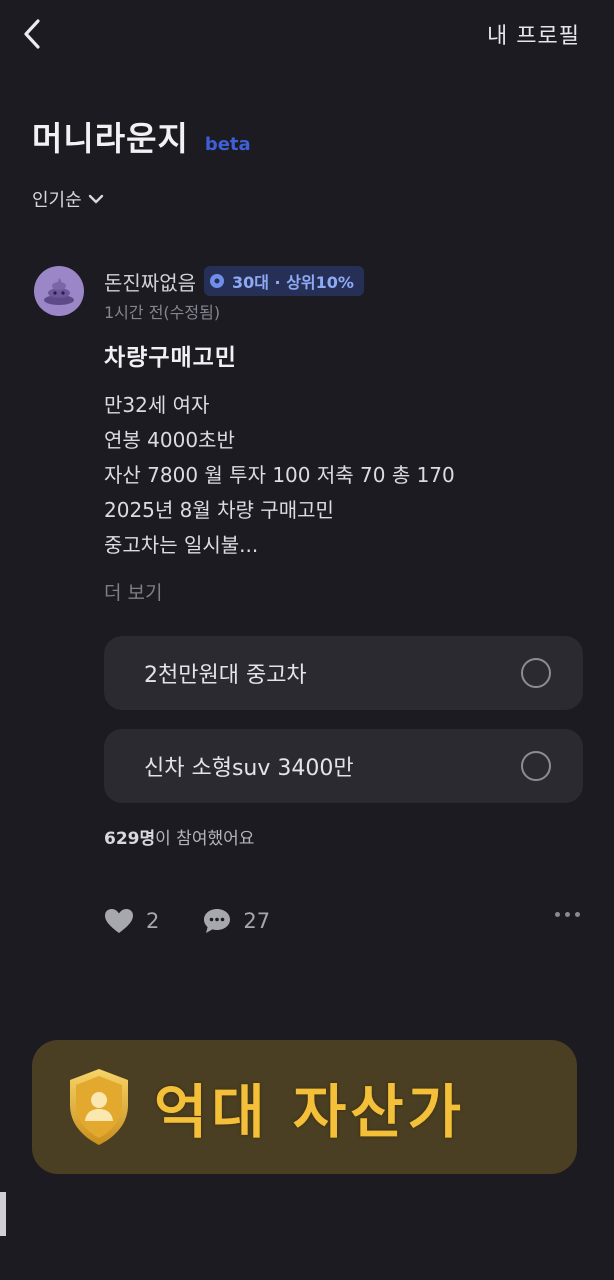 This screenshot has height=1280, width=614. Describe the element at coordinates (57, 200) in the screenshot. I see `sort-label: 인기순` at that location.